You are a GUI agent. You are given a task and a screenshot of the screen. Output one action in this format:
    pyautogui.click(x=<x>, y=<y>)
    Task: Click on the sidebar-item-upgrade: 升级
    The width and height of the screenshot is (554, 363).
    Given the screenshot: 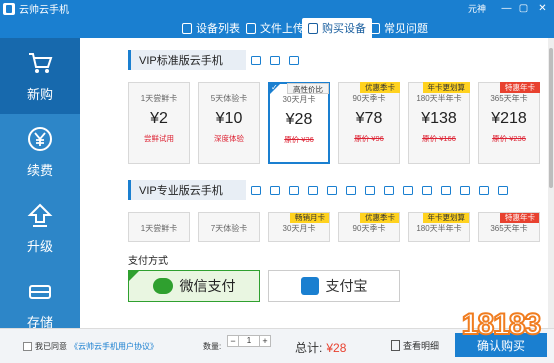 What is the action you would take?
    pyautogui.click(x=40, y=228)
    